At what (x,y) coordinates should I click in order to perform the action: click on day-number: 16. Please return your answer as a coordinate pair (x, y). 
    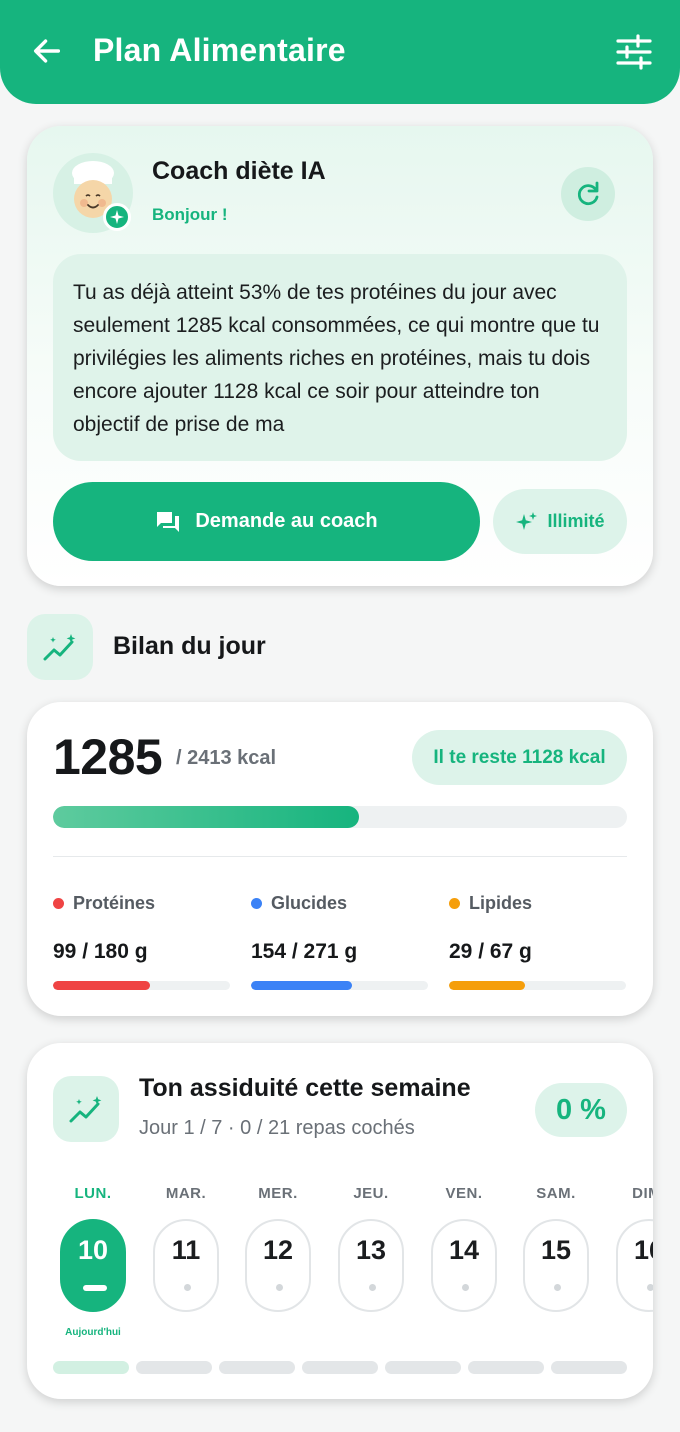
    Looking at the image, I should click on (643, 1250).